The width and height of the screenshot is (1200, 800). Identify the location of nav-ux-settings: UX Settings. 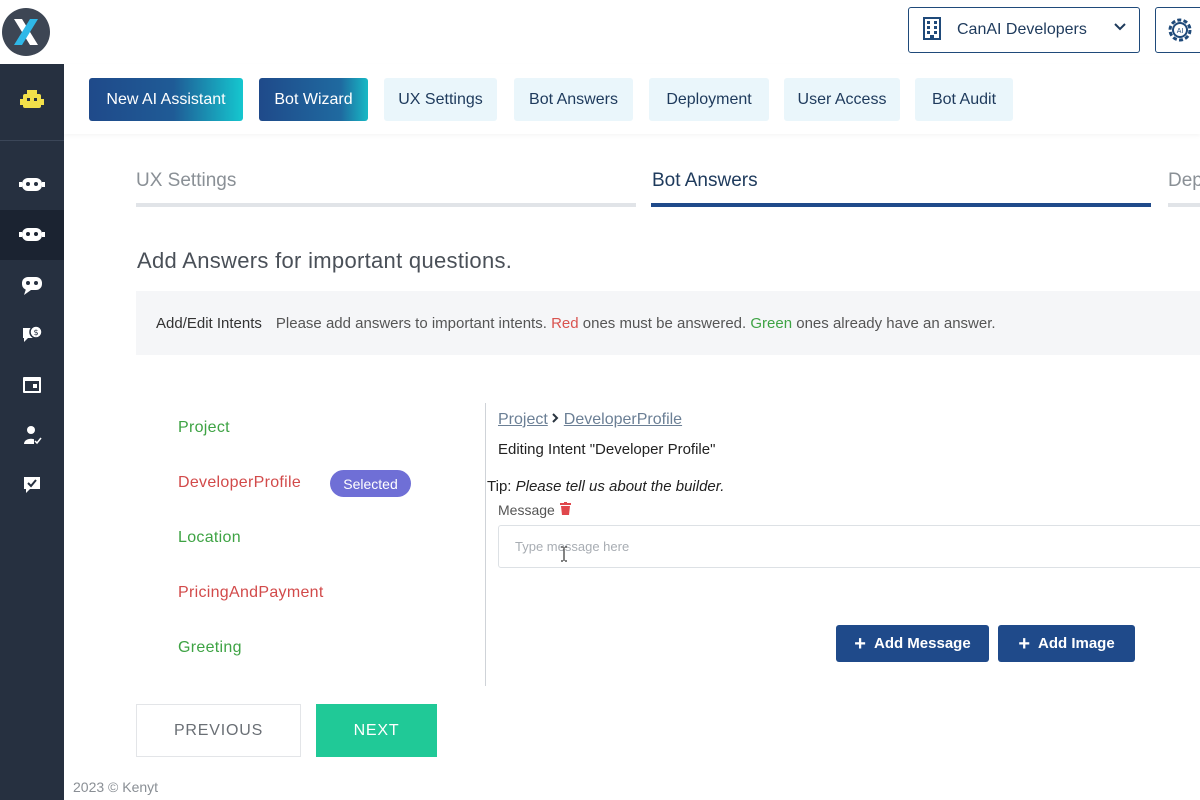
(440, 99).